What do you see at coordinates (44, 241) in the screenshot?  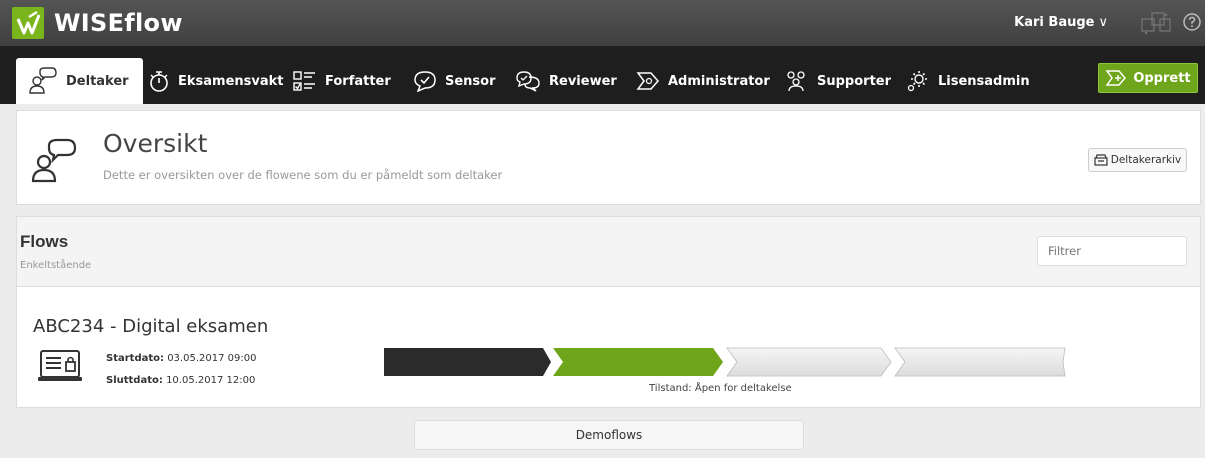 I see `flows-title: Flows` at bounding box center [44, 241].